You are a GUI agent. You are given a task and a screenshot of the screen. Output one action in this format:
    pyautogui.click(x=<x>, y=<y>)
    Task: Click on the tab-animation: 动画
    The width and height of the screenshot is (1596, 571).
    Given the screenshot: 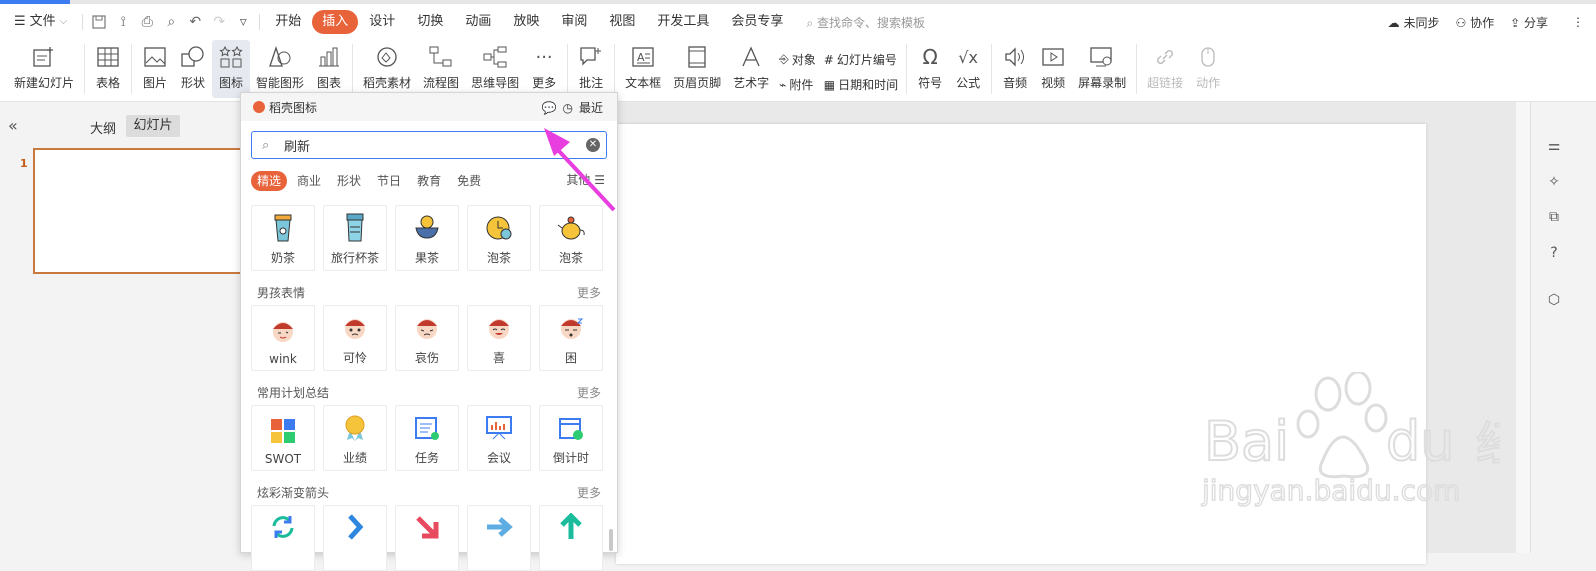 What is the action you would take?
    pyautogui.click(x=478, y=22)
    